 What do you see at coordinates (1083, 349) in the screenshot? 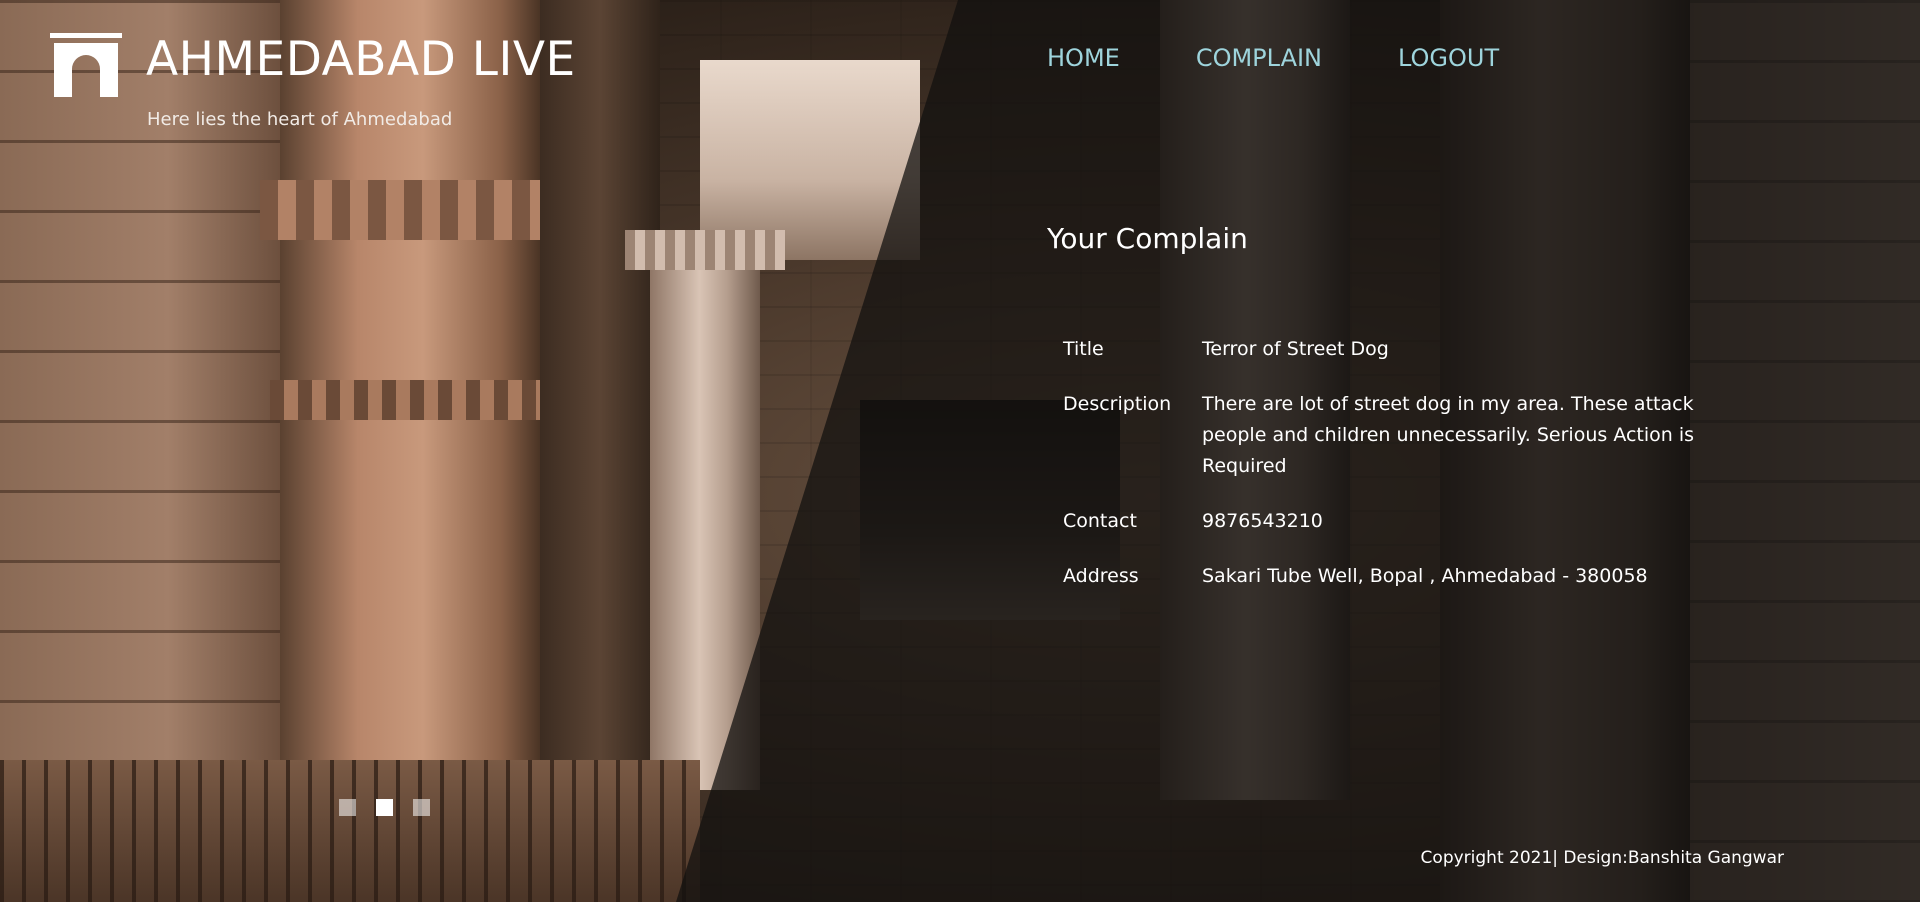
I see `detail-label: Title` at bounding box center [1083, 349].